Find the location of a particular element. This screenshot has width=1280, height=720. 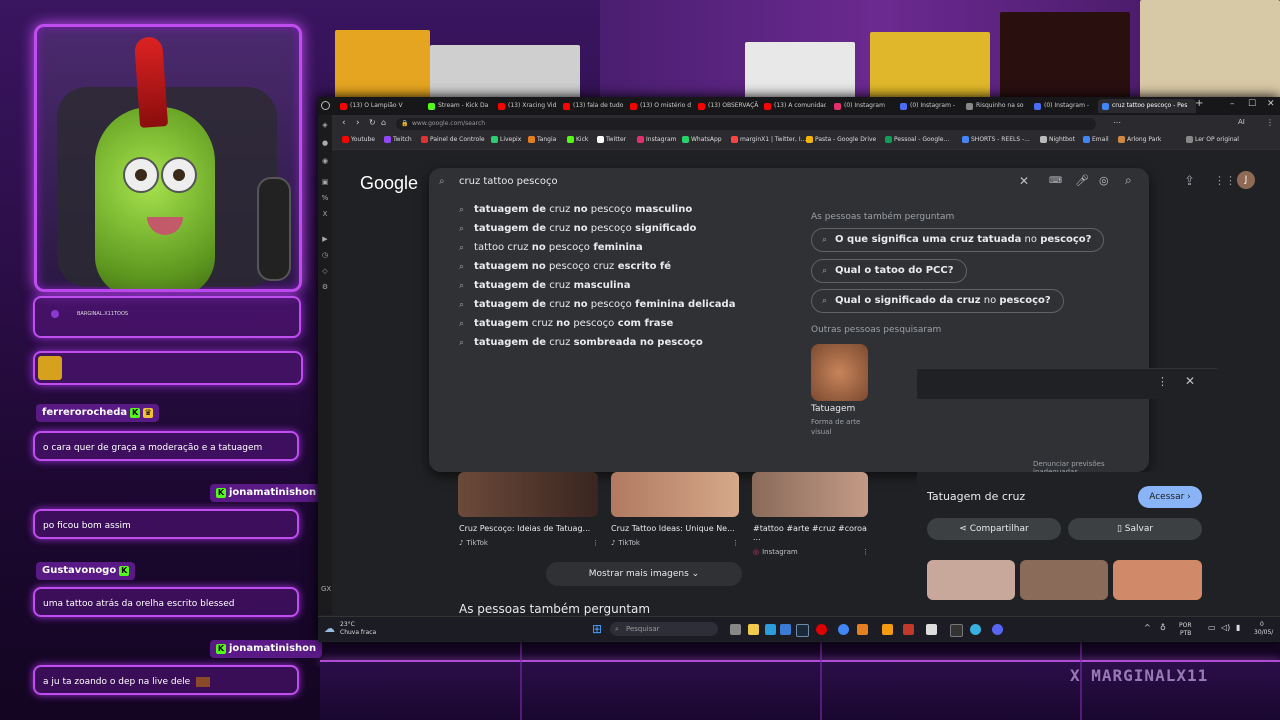

x-icon: X is located at coordinates (325, 214).